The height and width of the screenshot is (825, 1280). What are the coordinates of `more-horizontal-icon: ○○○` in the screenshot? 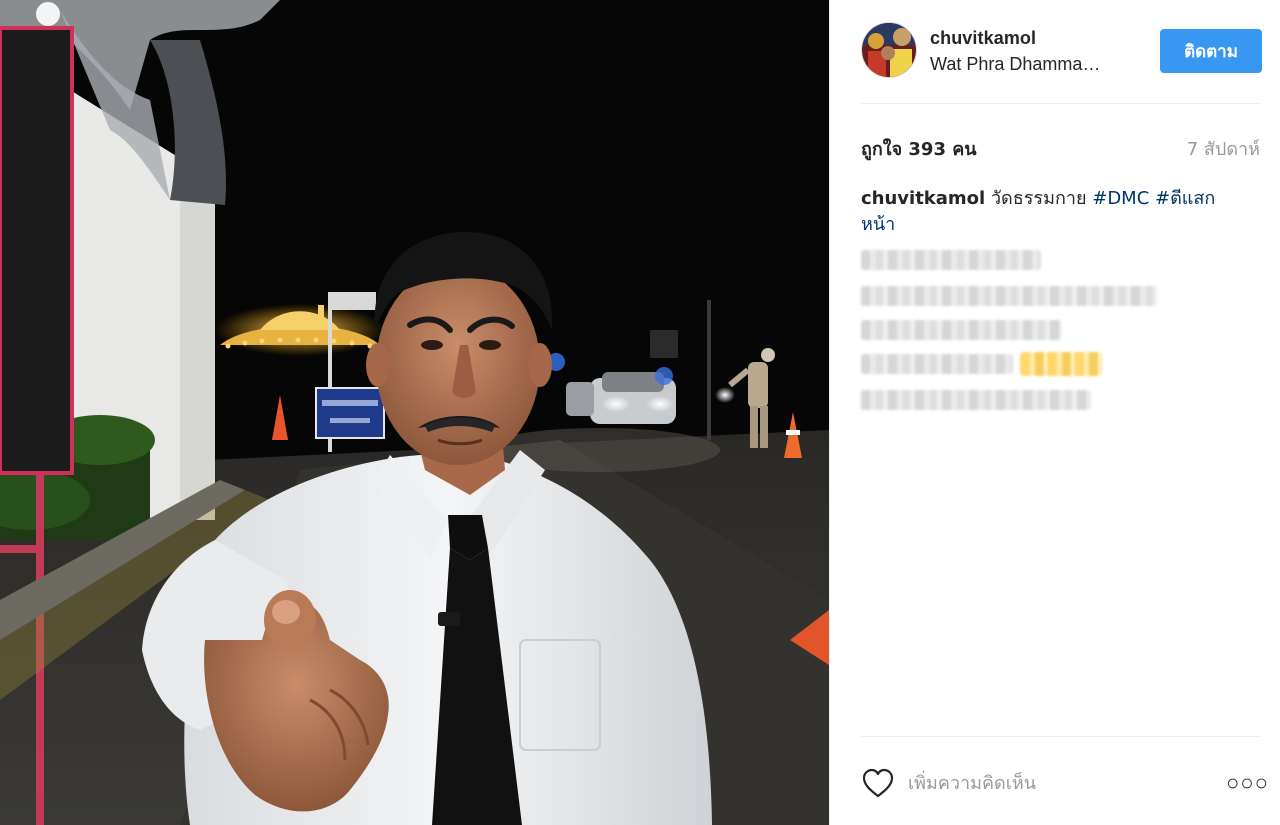 It's located at (1247, 783).